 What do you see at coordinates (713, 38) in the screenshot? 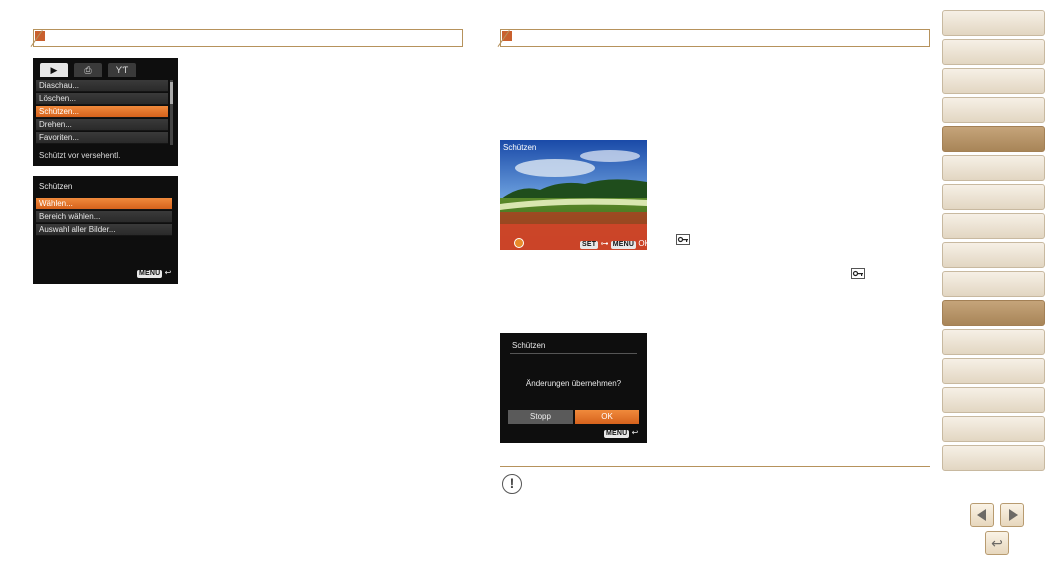
I see `section-header-bar-right` at bounding box center [713, 38].